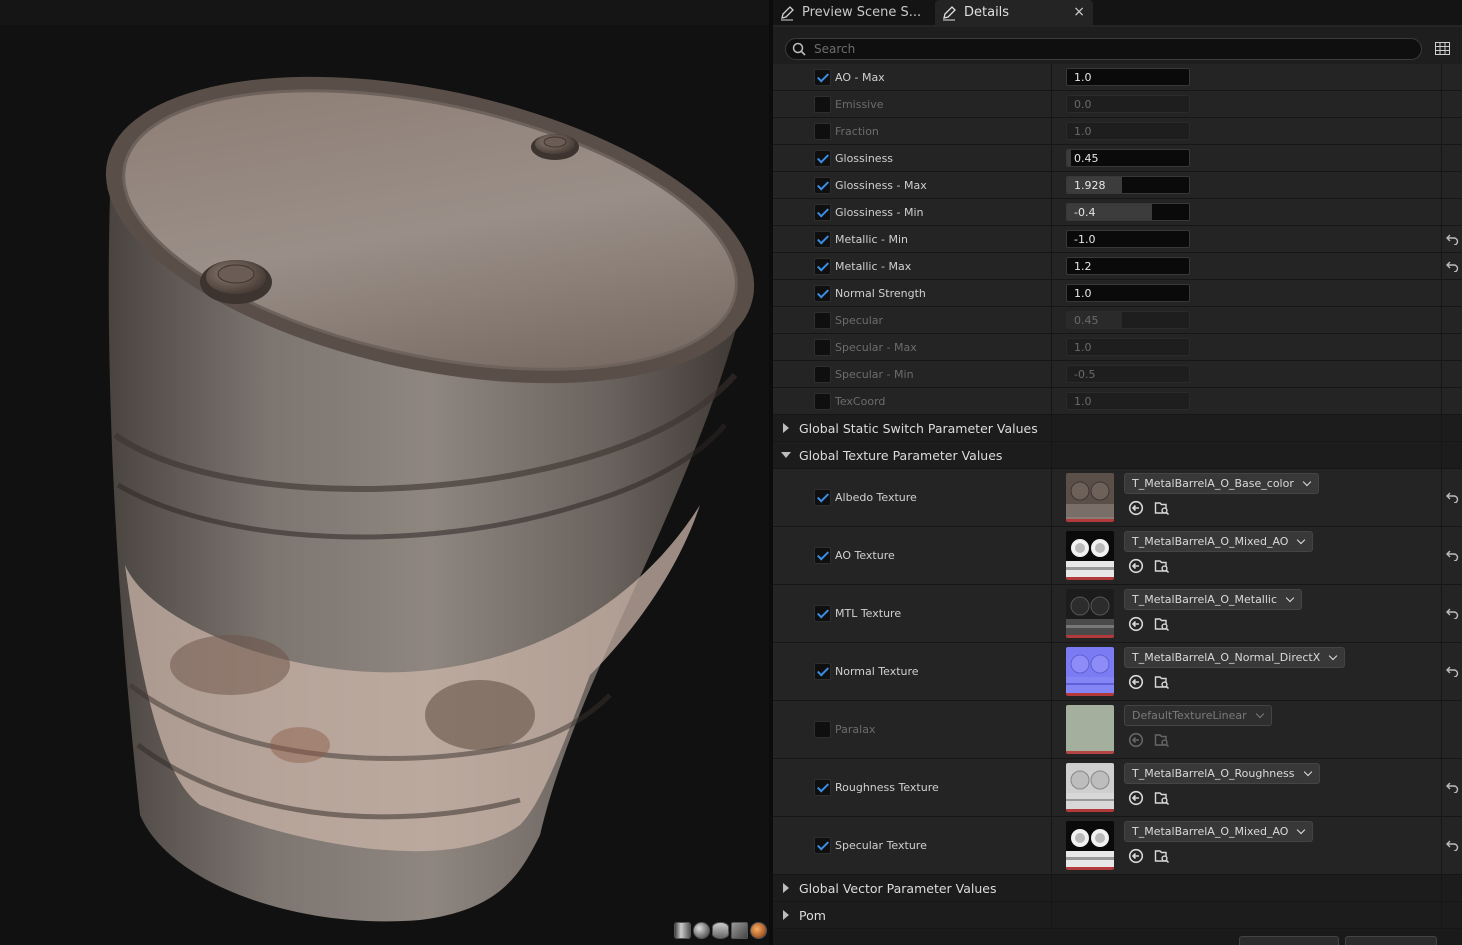 Image resolution: width=1462 pixels, height=945 pixels. Describe the element at coordinates (1128, 374) in the screenshot. I see `numeric-value-field: -0.5` at that location.